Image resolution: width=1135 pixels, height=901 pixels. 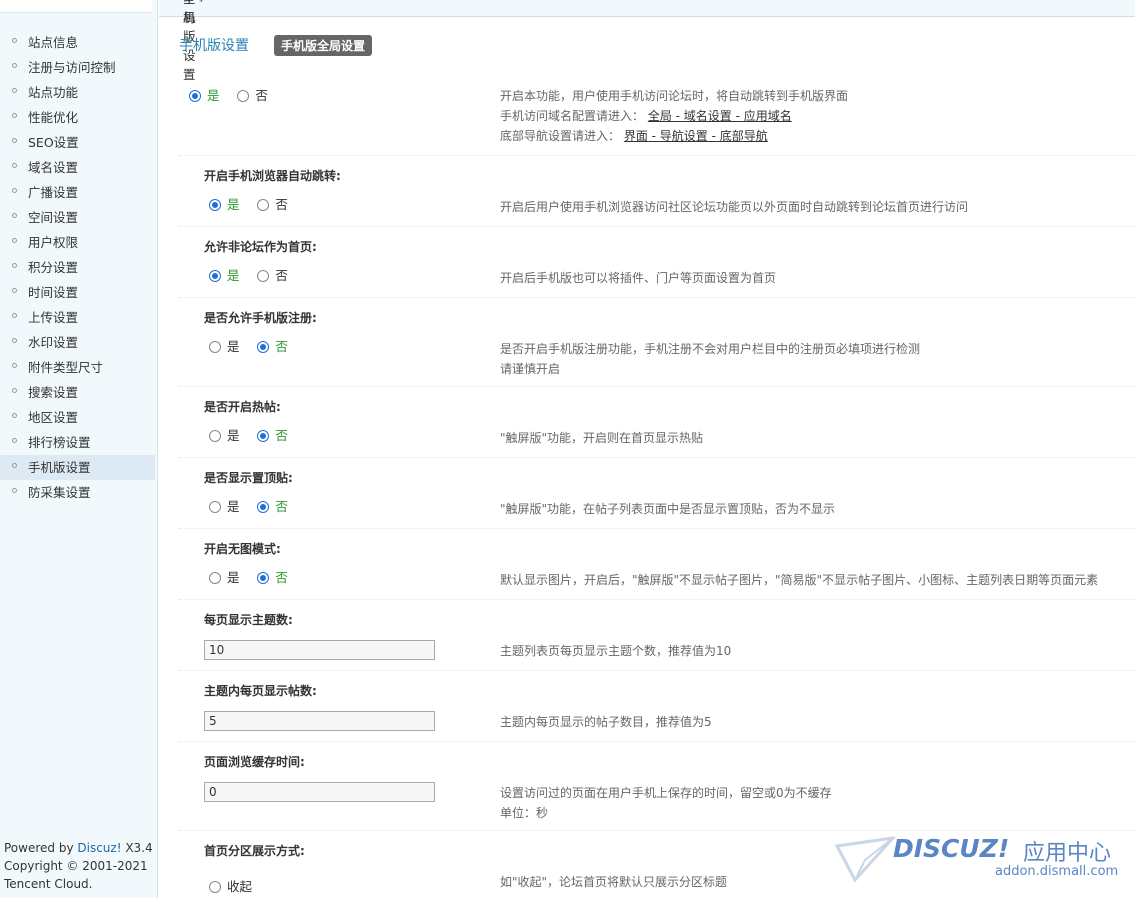 I want to click on sidebar-item: 时间设置, so click(x=77, y=292).